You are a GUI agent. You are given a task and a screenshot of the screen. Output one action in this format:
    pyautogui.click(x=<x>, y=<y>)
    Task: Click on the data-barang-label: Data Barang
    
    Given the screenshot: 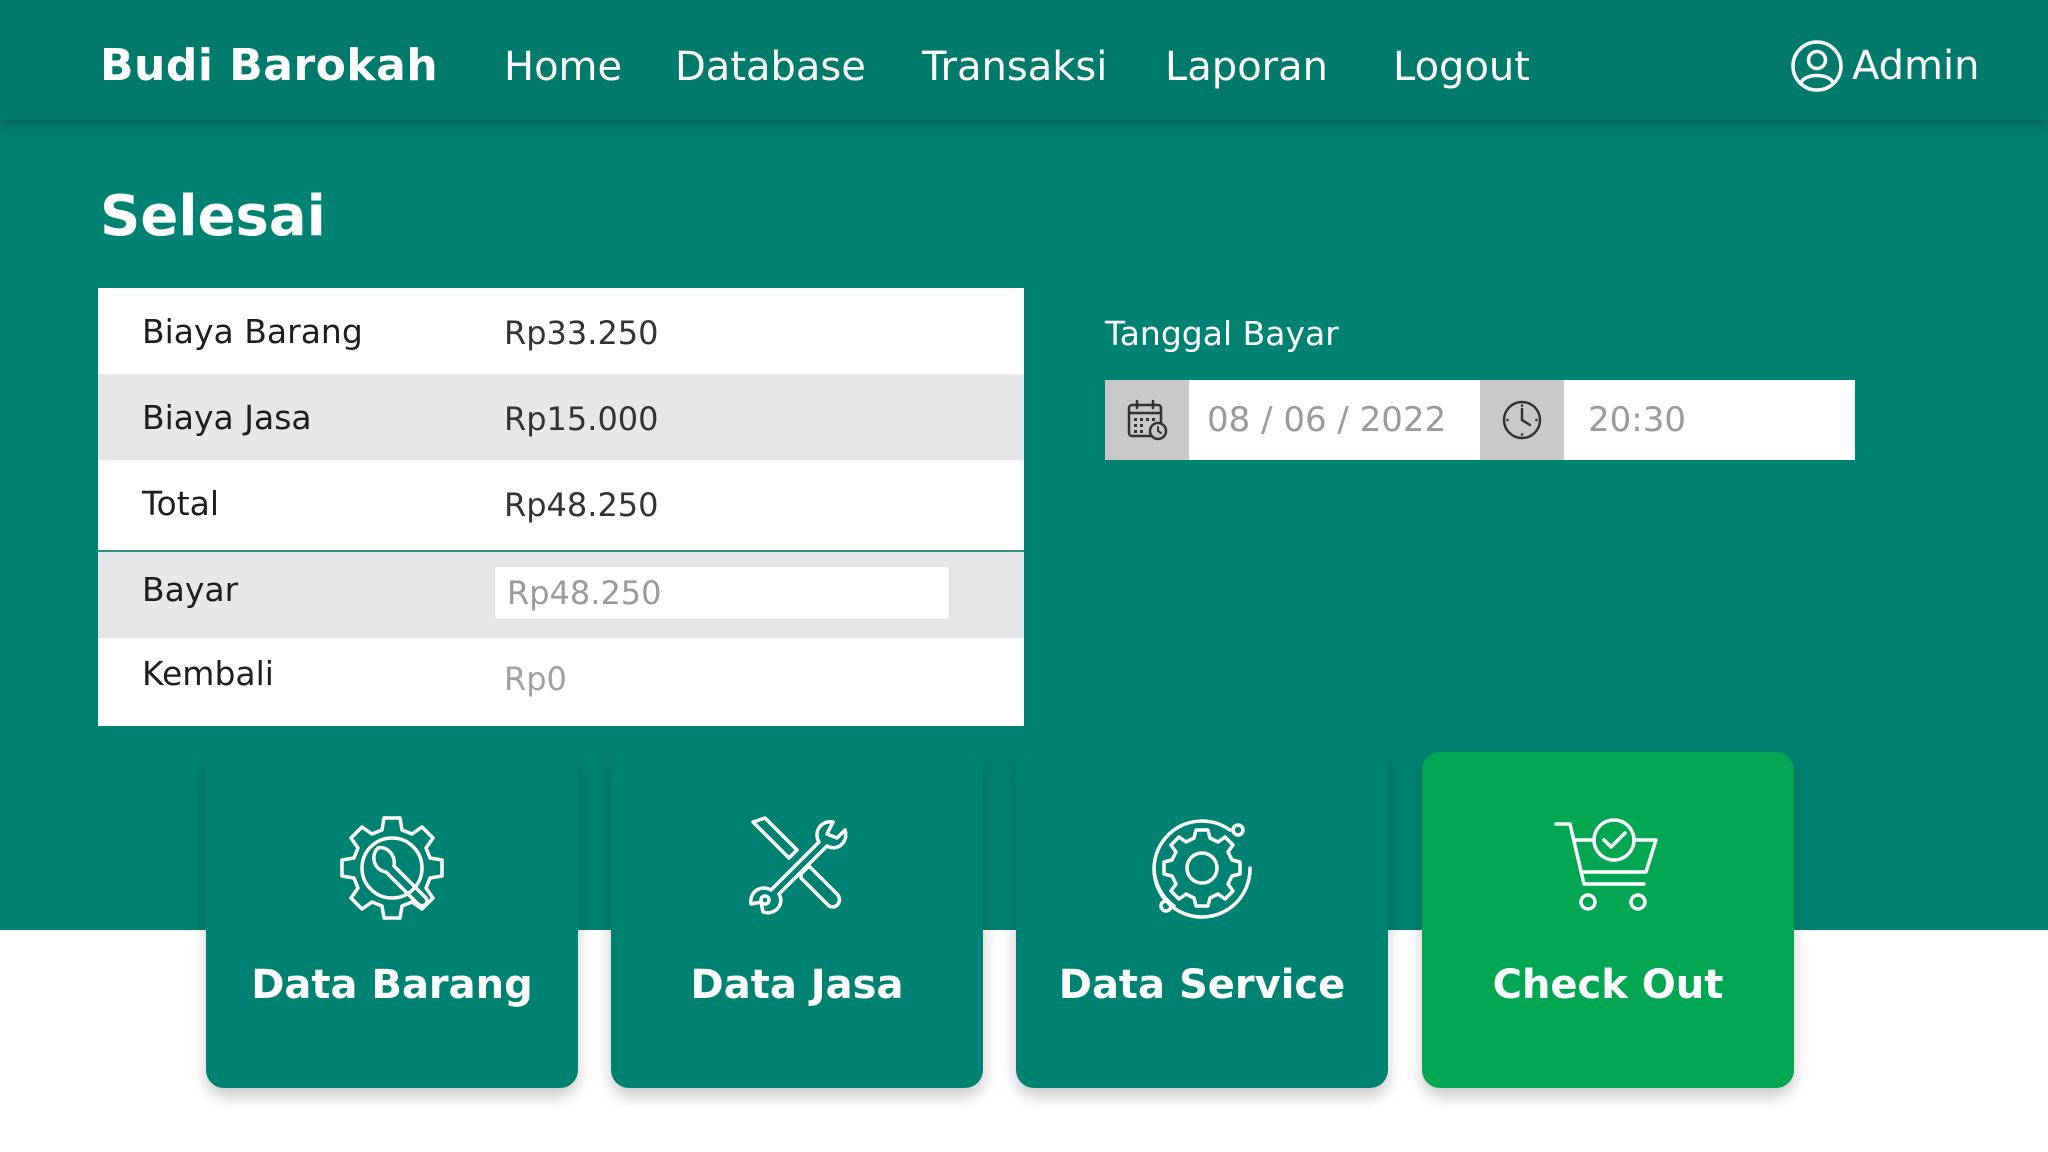 What is the action you would take?
    pyautogui.click(x=392, y=985)
    